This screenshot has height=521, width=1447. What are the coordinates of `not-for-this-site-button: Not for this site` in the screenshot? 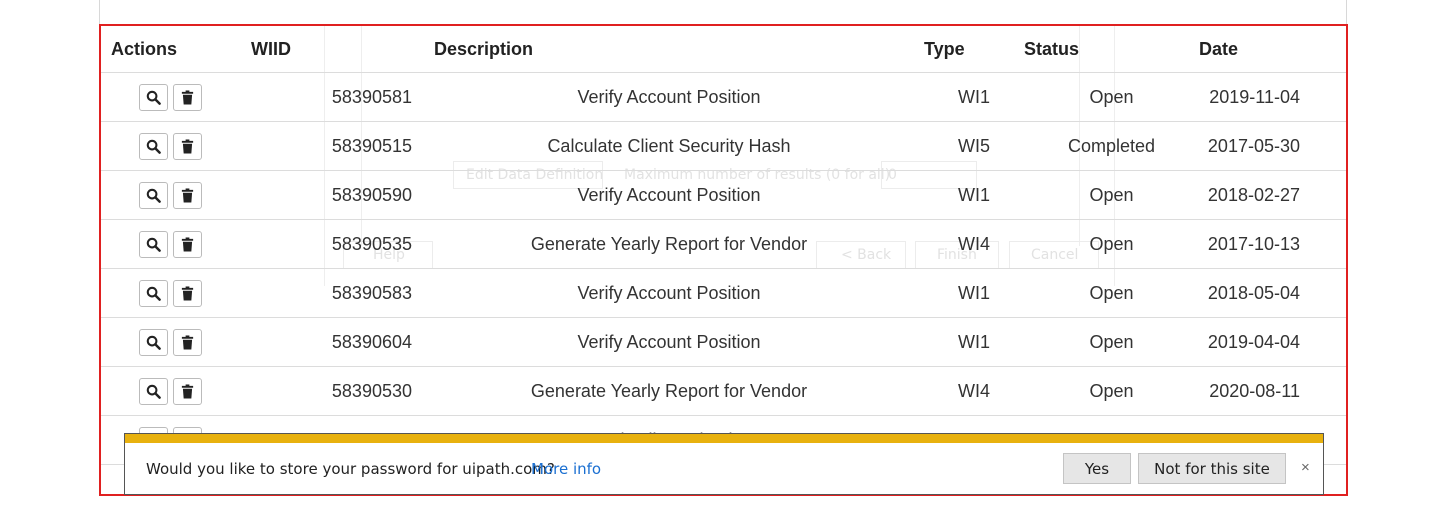 It's located at (1212, 468).